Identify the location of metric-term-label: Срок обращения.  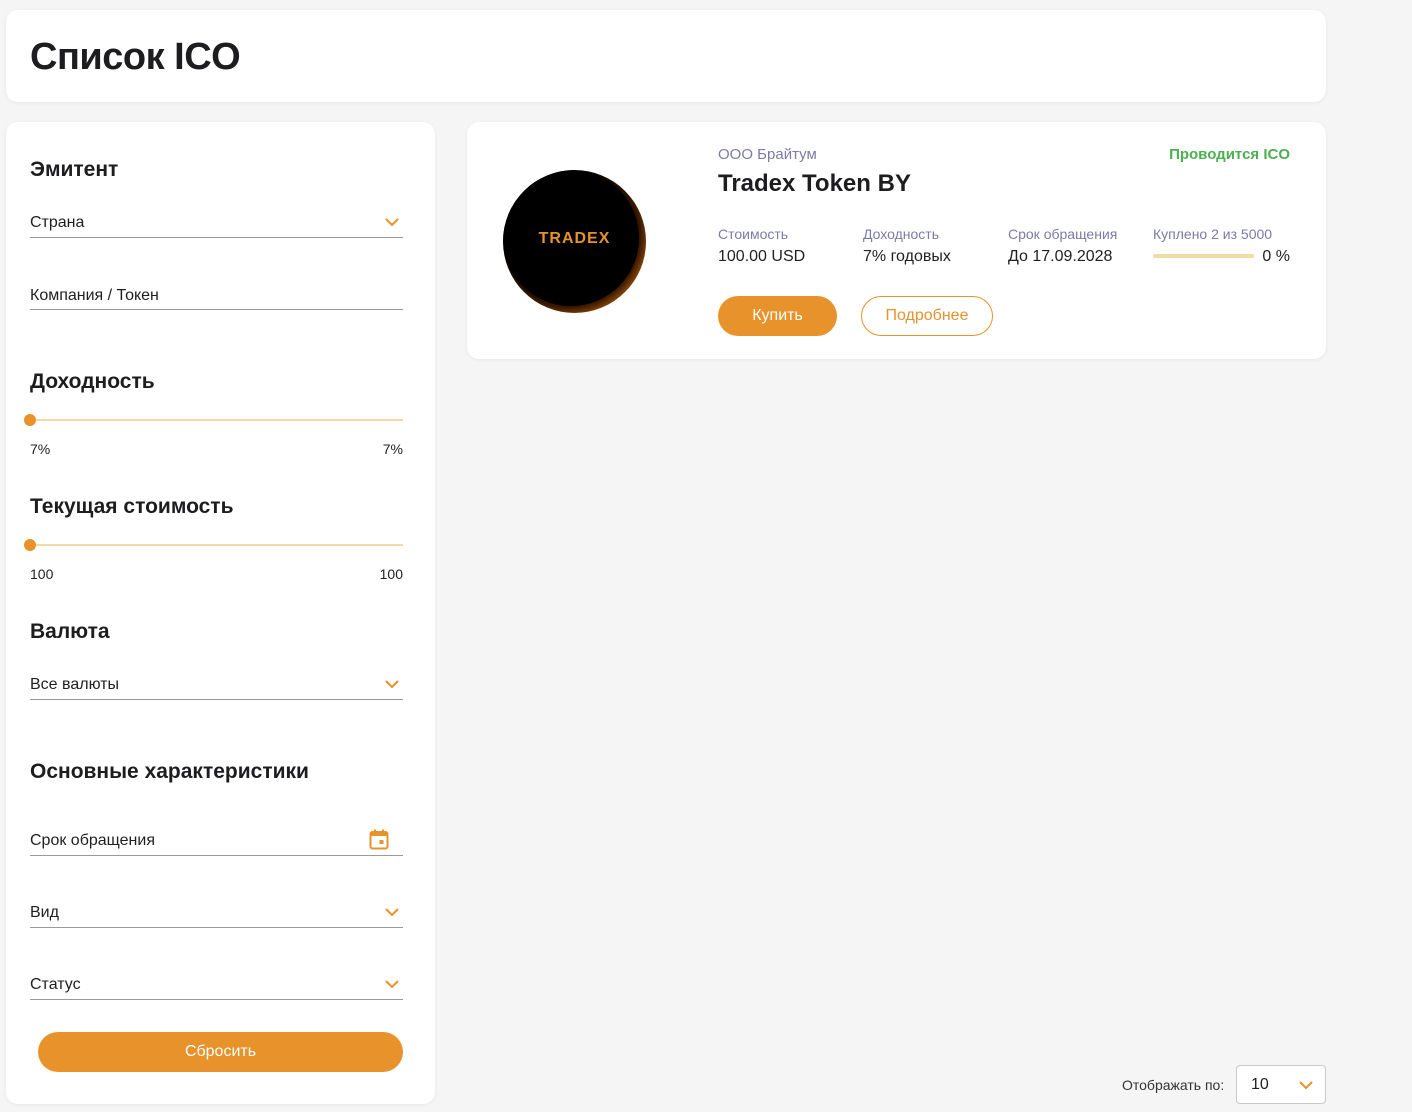
(1063, 234).